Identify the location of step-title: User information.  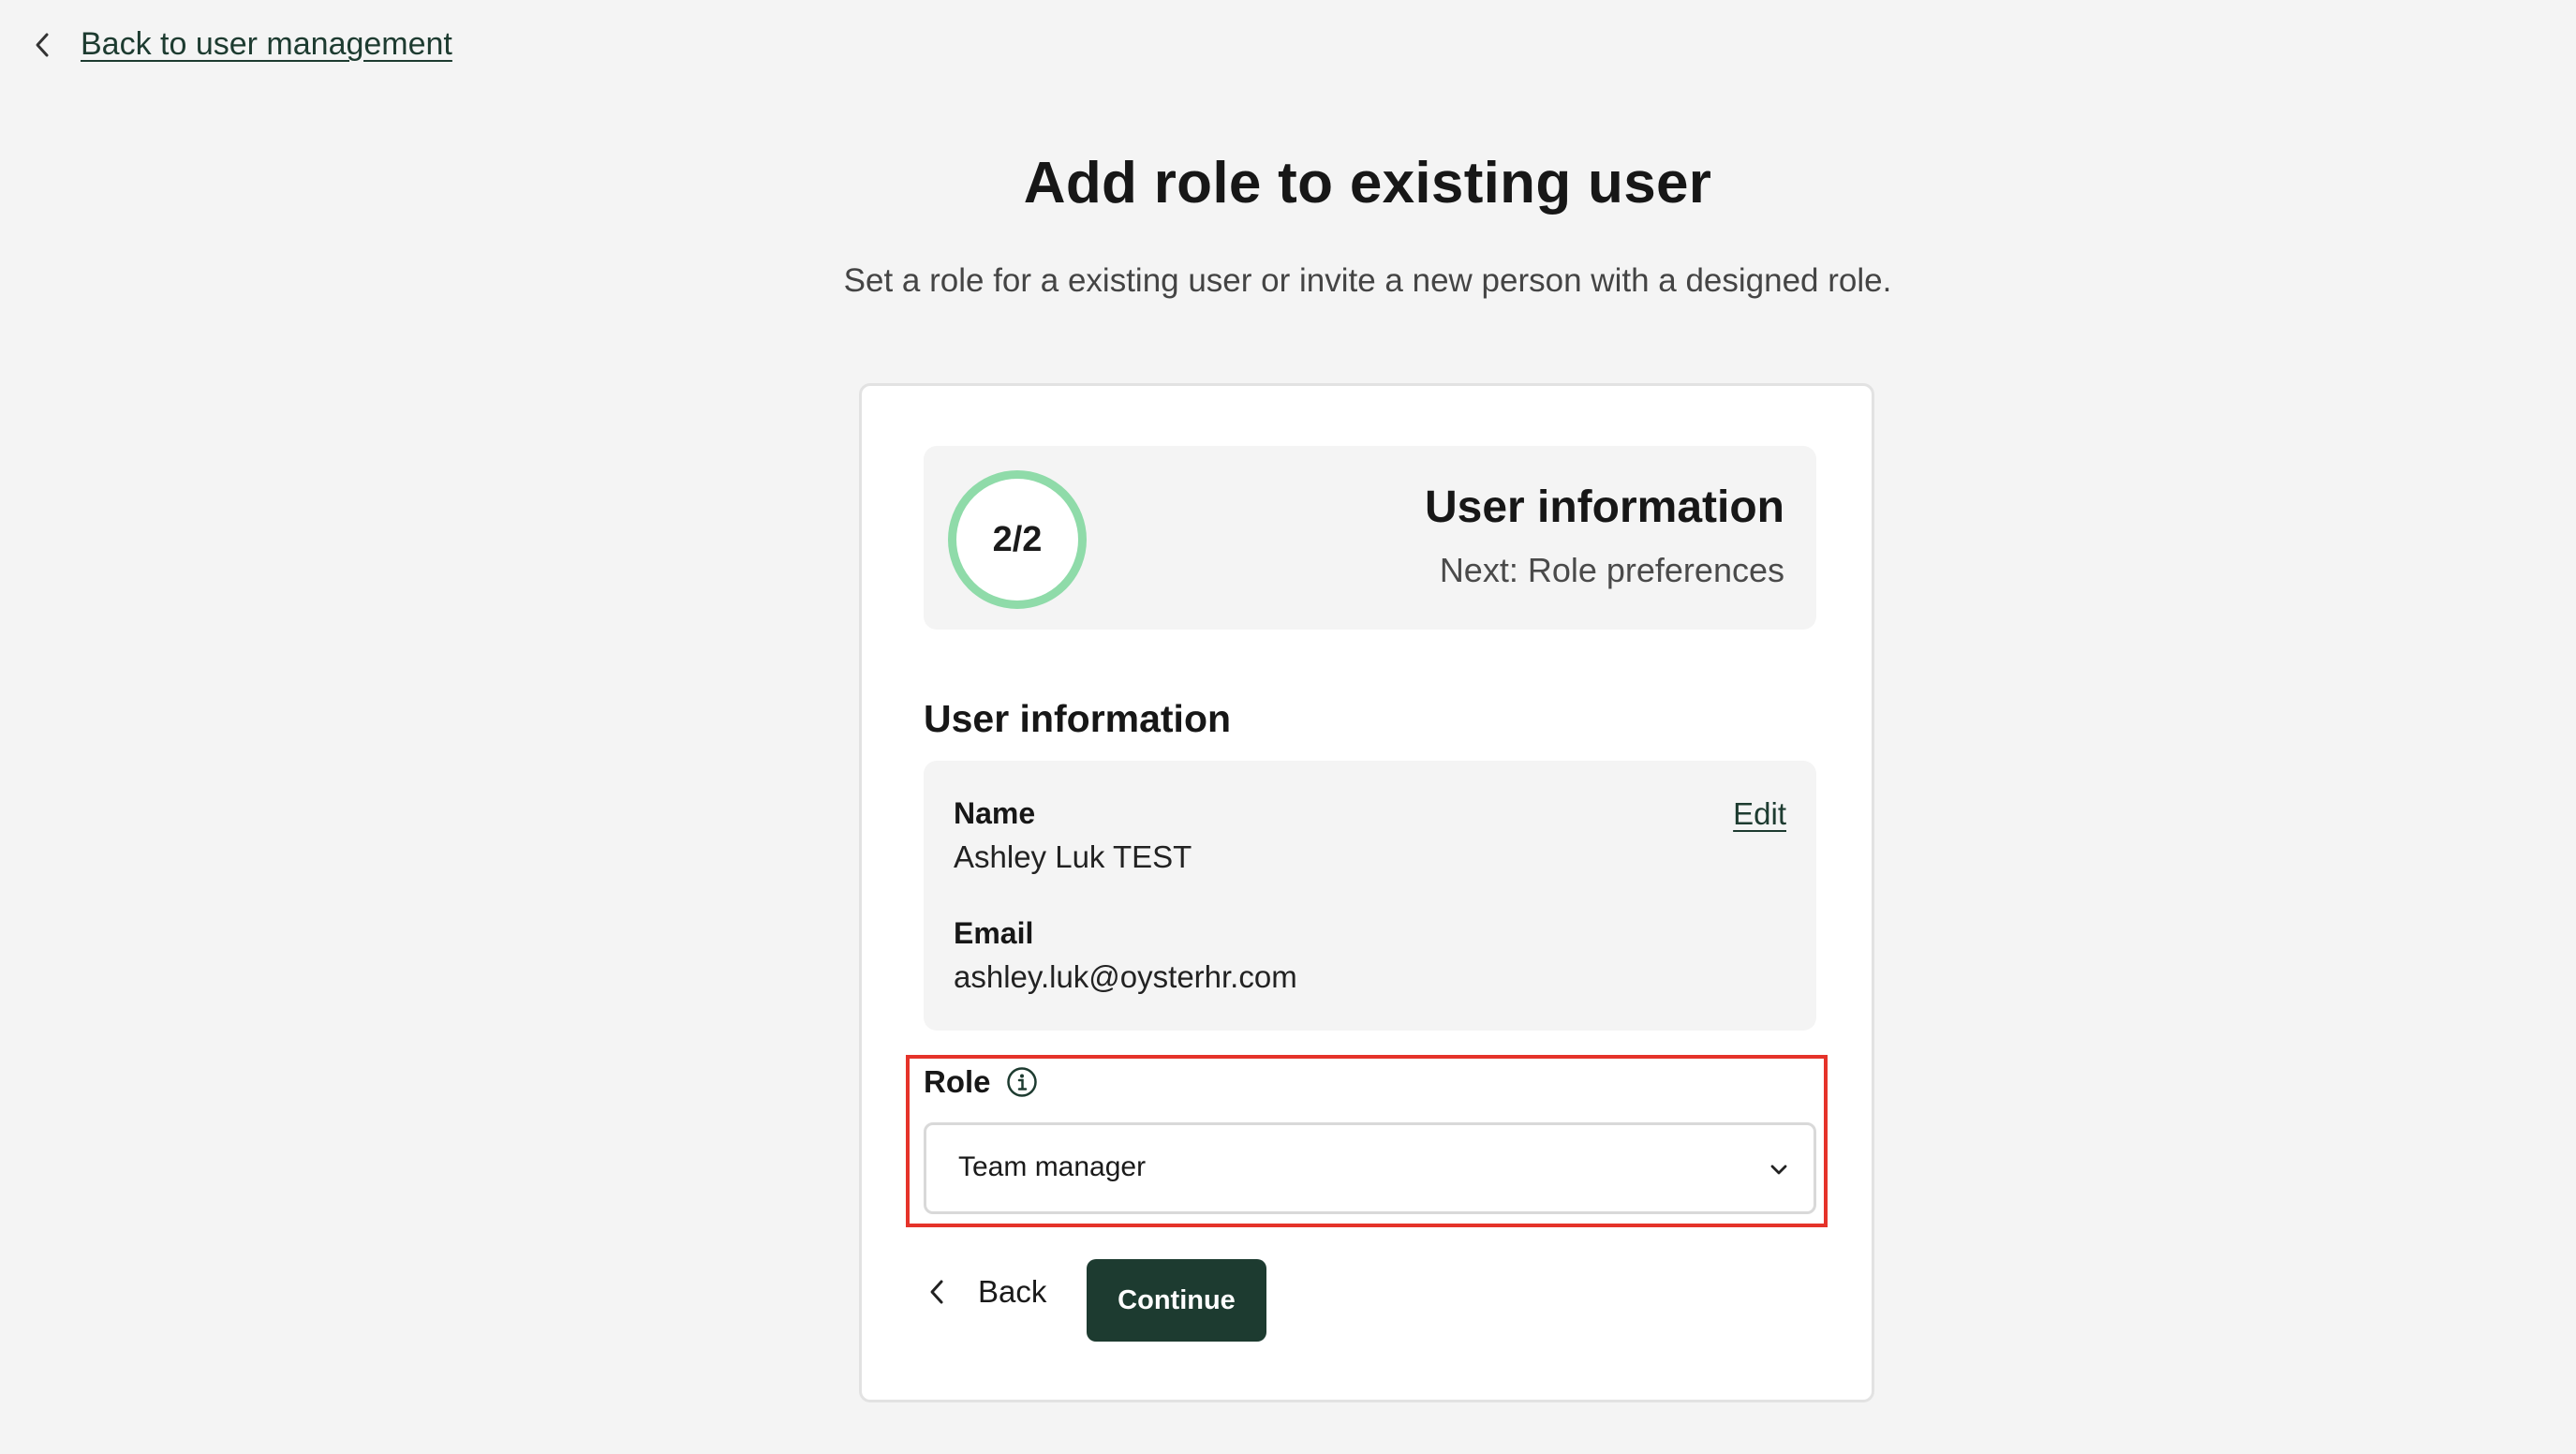
(1604, 507).